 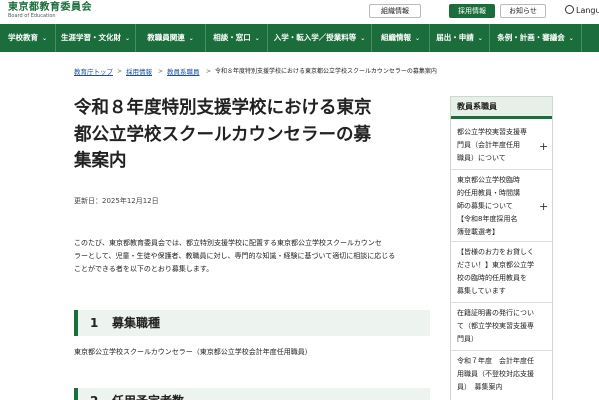 What do you see at coordinates (94, 323) in the screenshot?
I see `section-number: 1` at bounding box center [94, 323].